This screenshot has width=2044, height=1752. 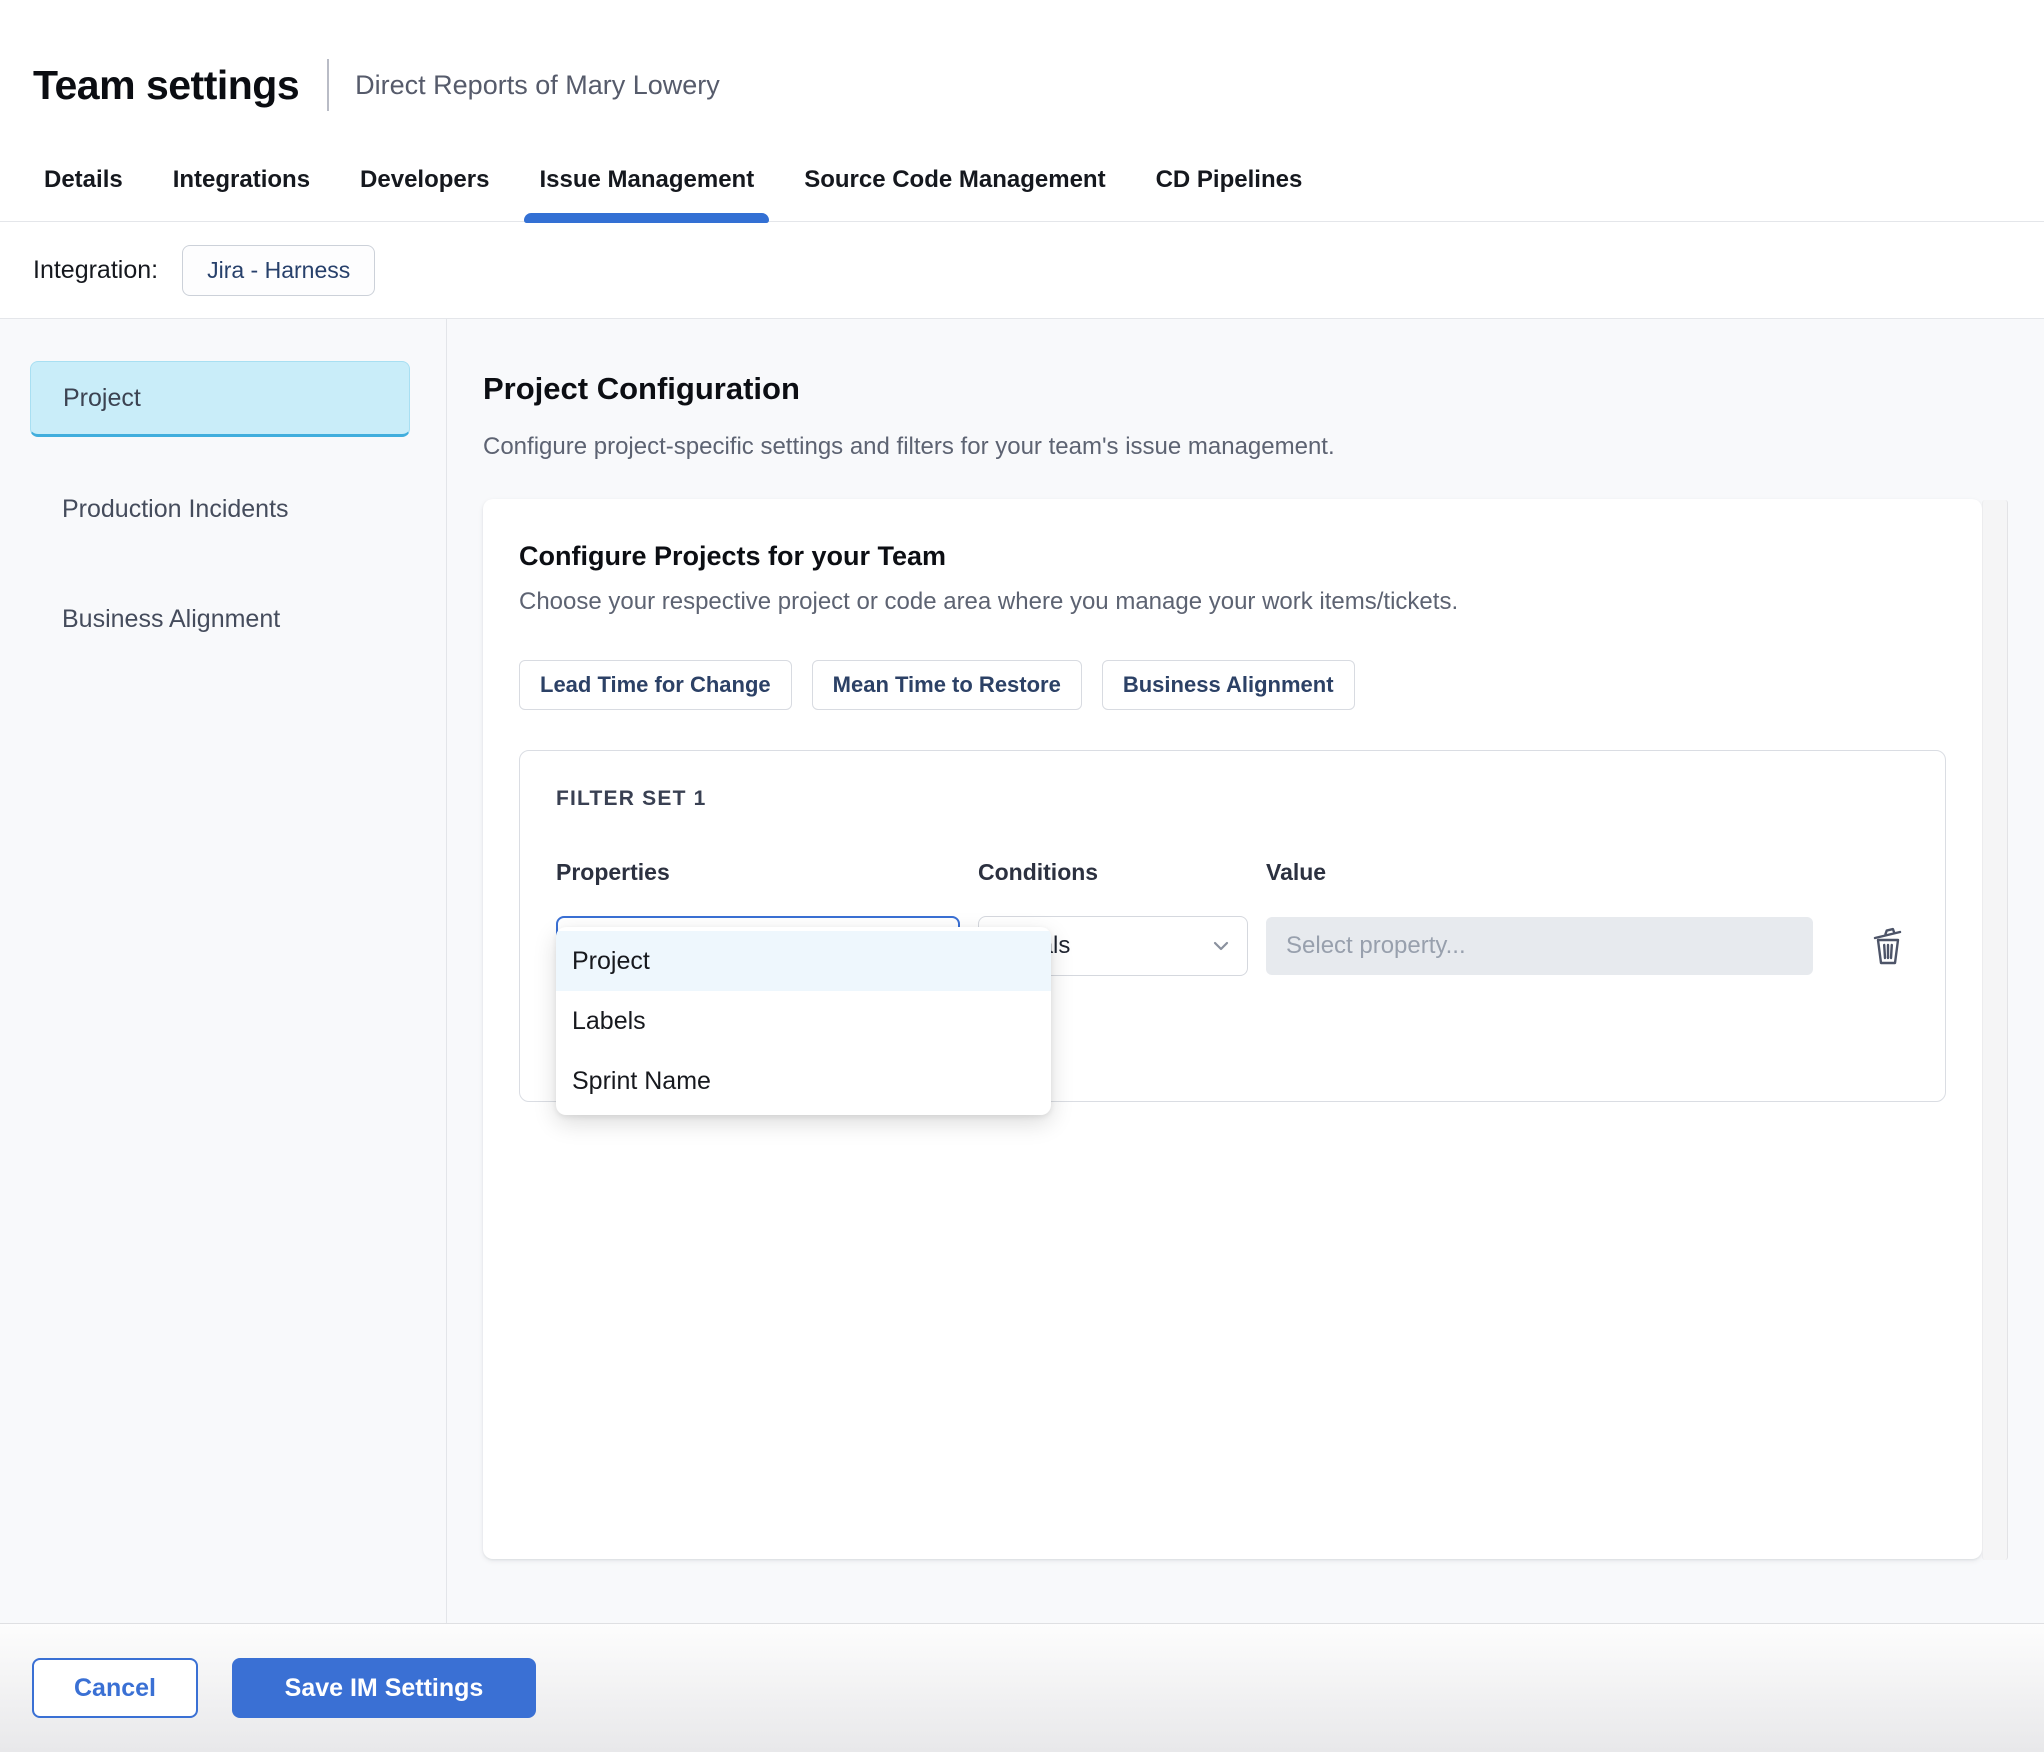 I want to click on dropdown-option-project: Project, so click(x=803, y=961).